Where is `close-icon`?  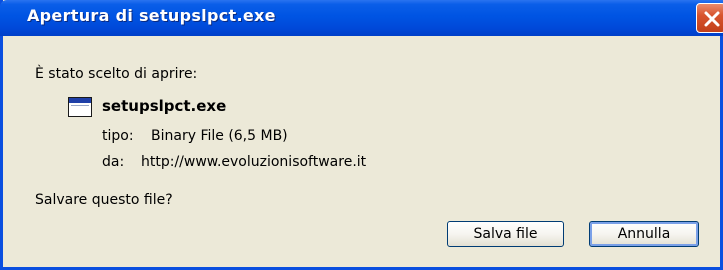
close-icon is located at coordinates (712, 19).